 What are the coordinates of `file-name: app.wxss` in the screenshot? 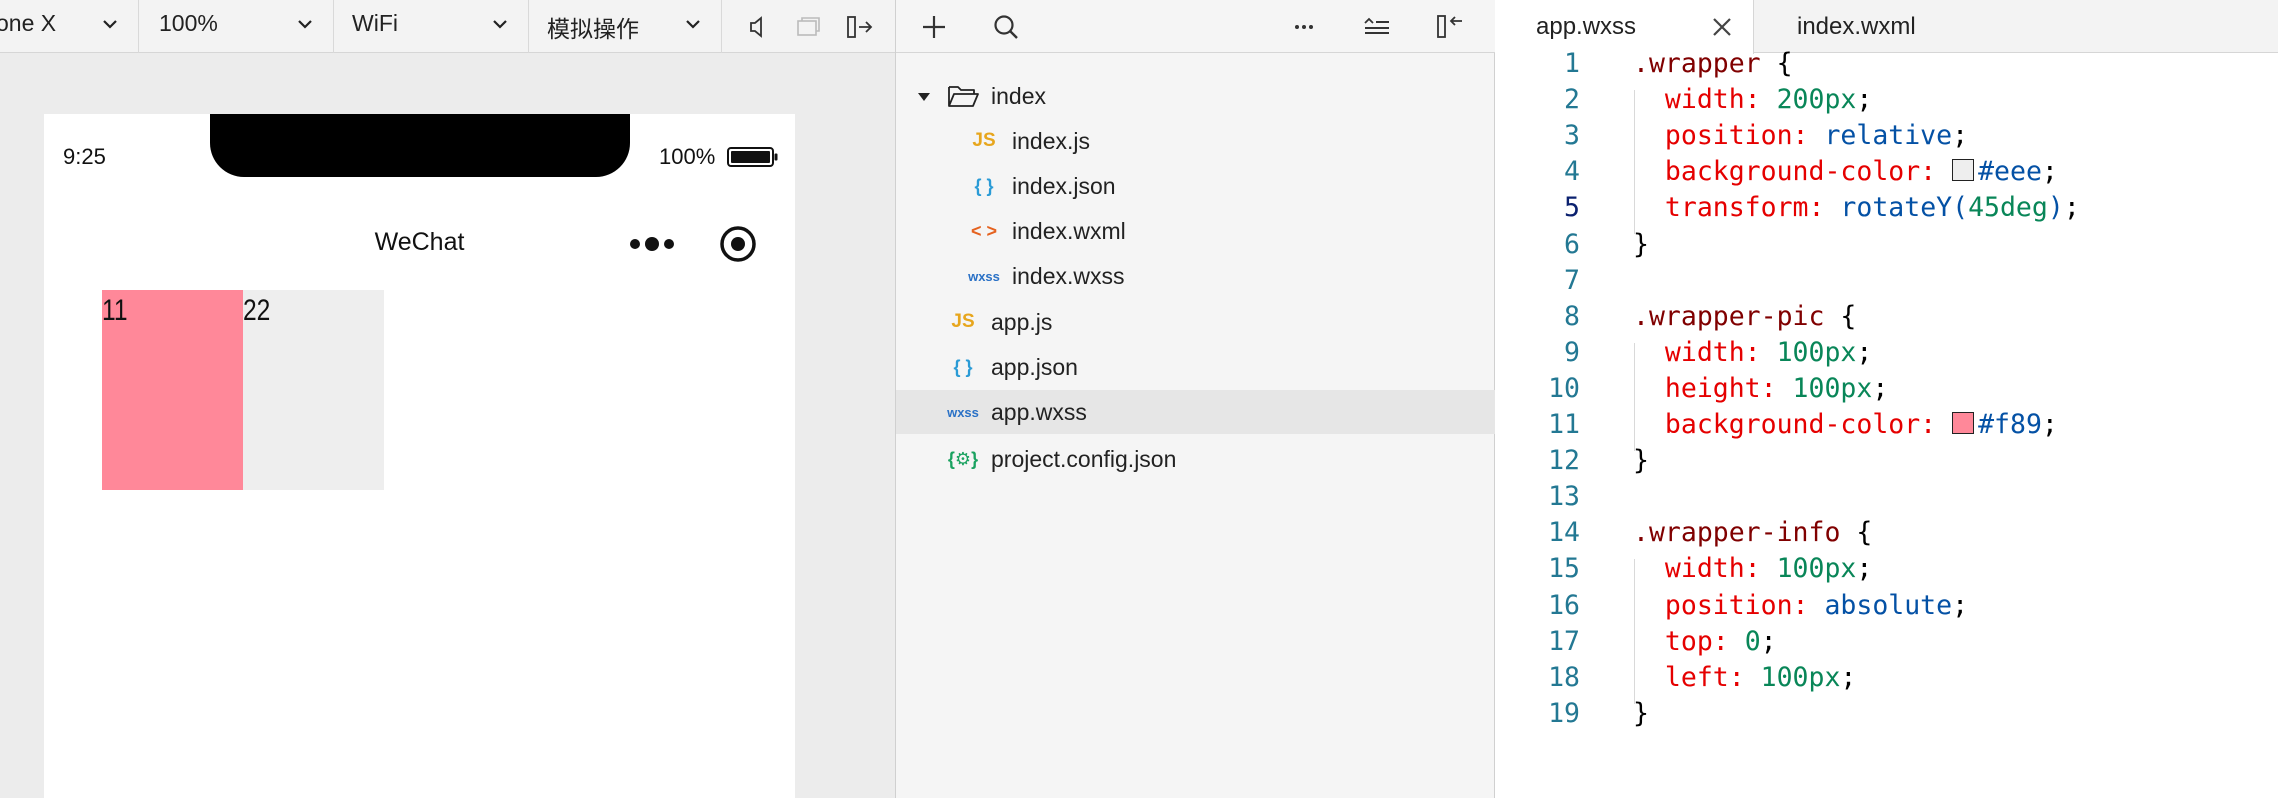 It's located at (1039, 412).